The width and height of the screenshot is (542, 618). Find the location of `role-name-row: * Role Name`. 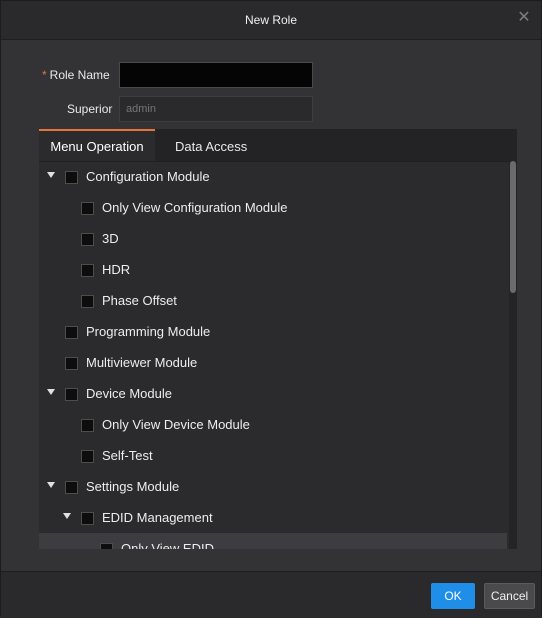

role-name-row: * Role Name is located at coordinates (271, 75).